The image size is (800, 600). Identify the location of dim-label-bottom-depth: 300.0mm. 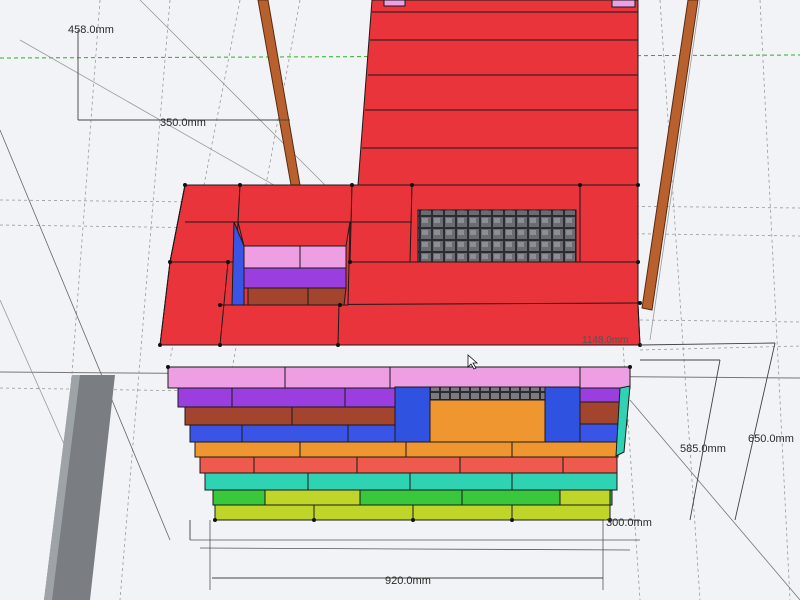
(629, 523).